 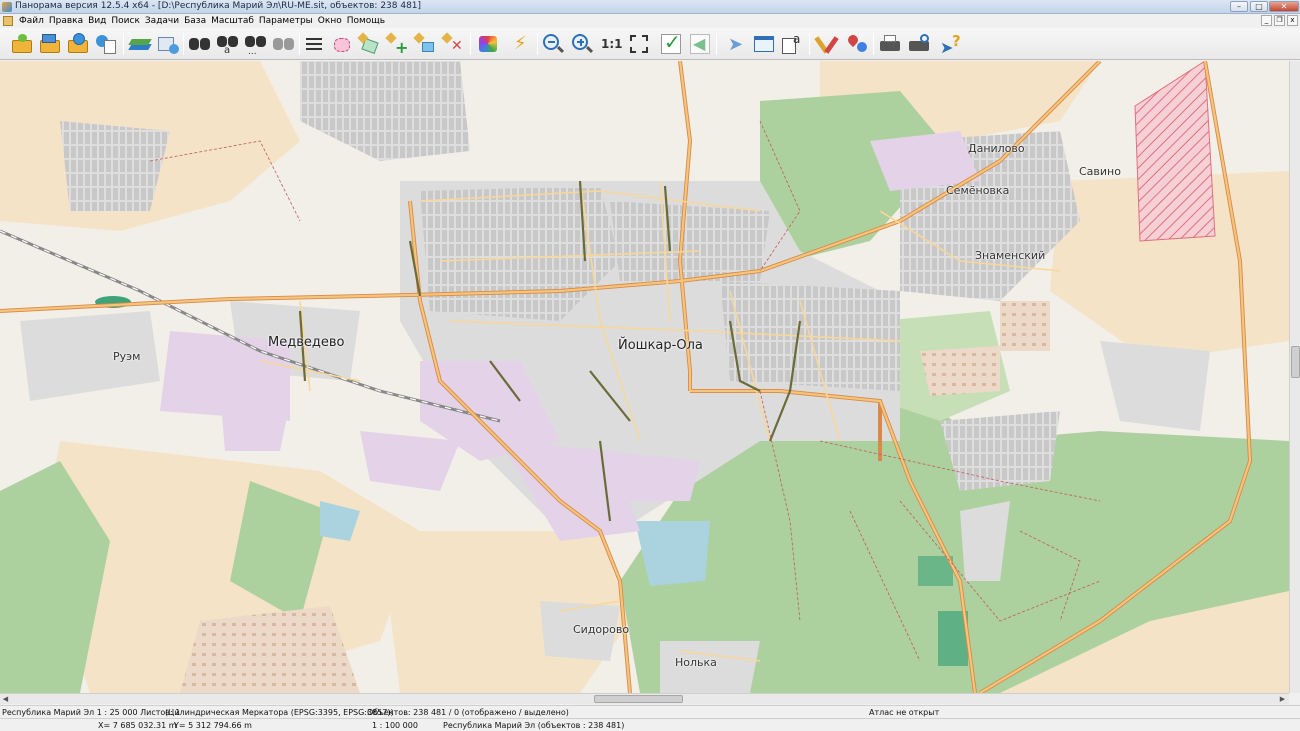 What do you see at coordinates (306, 342) in the screenshot?
I see `place-label-medvedevo: Медведево` at bounding box center [306, 342].